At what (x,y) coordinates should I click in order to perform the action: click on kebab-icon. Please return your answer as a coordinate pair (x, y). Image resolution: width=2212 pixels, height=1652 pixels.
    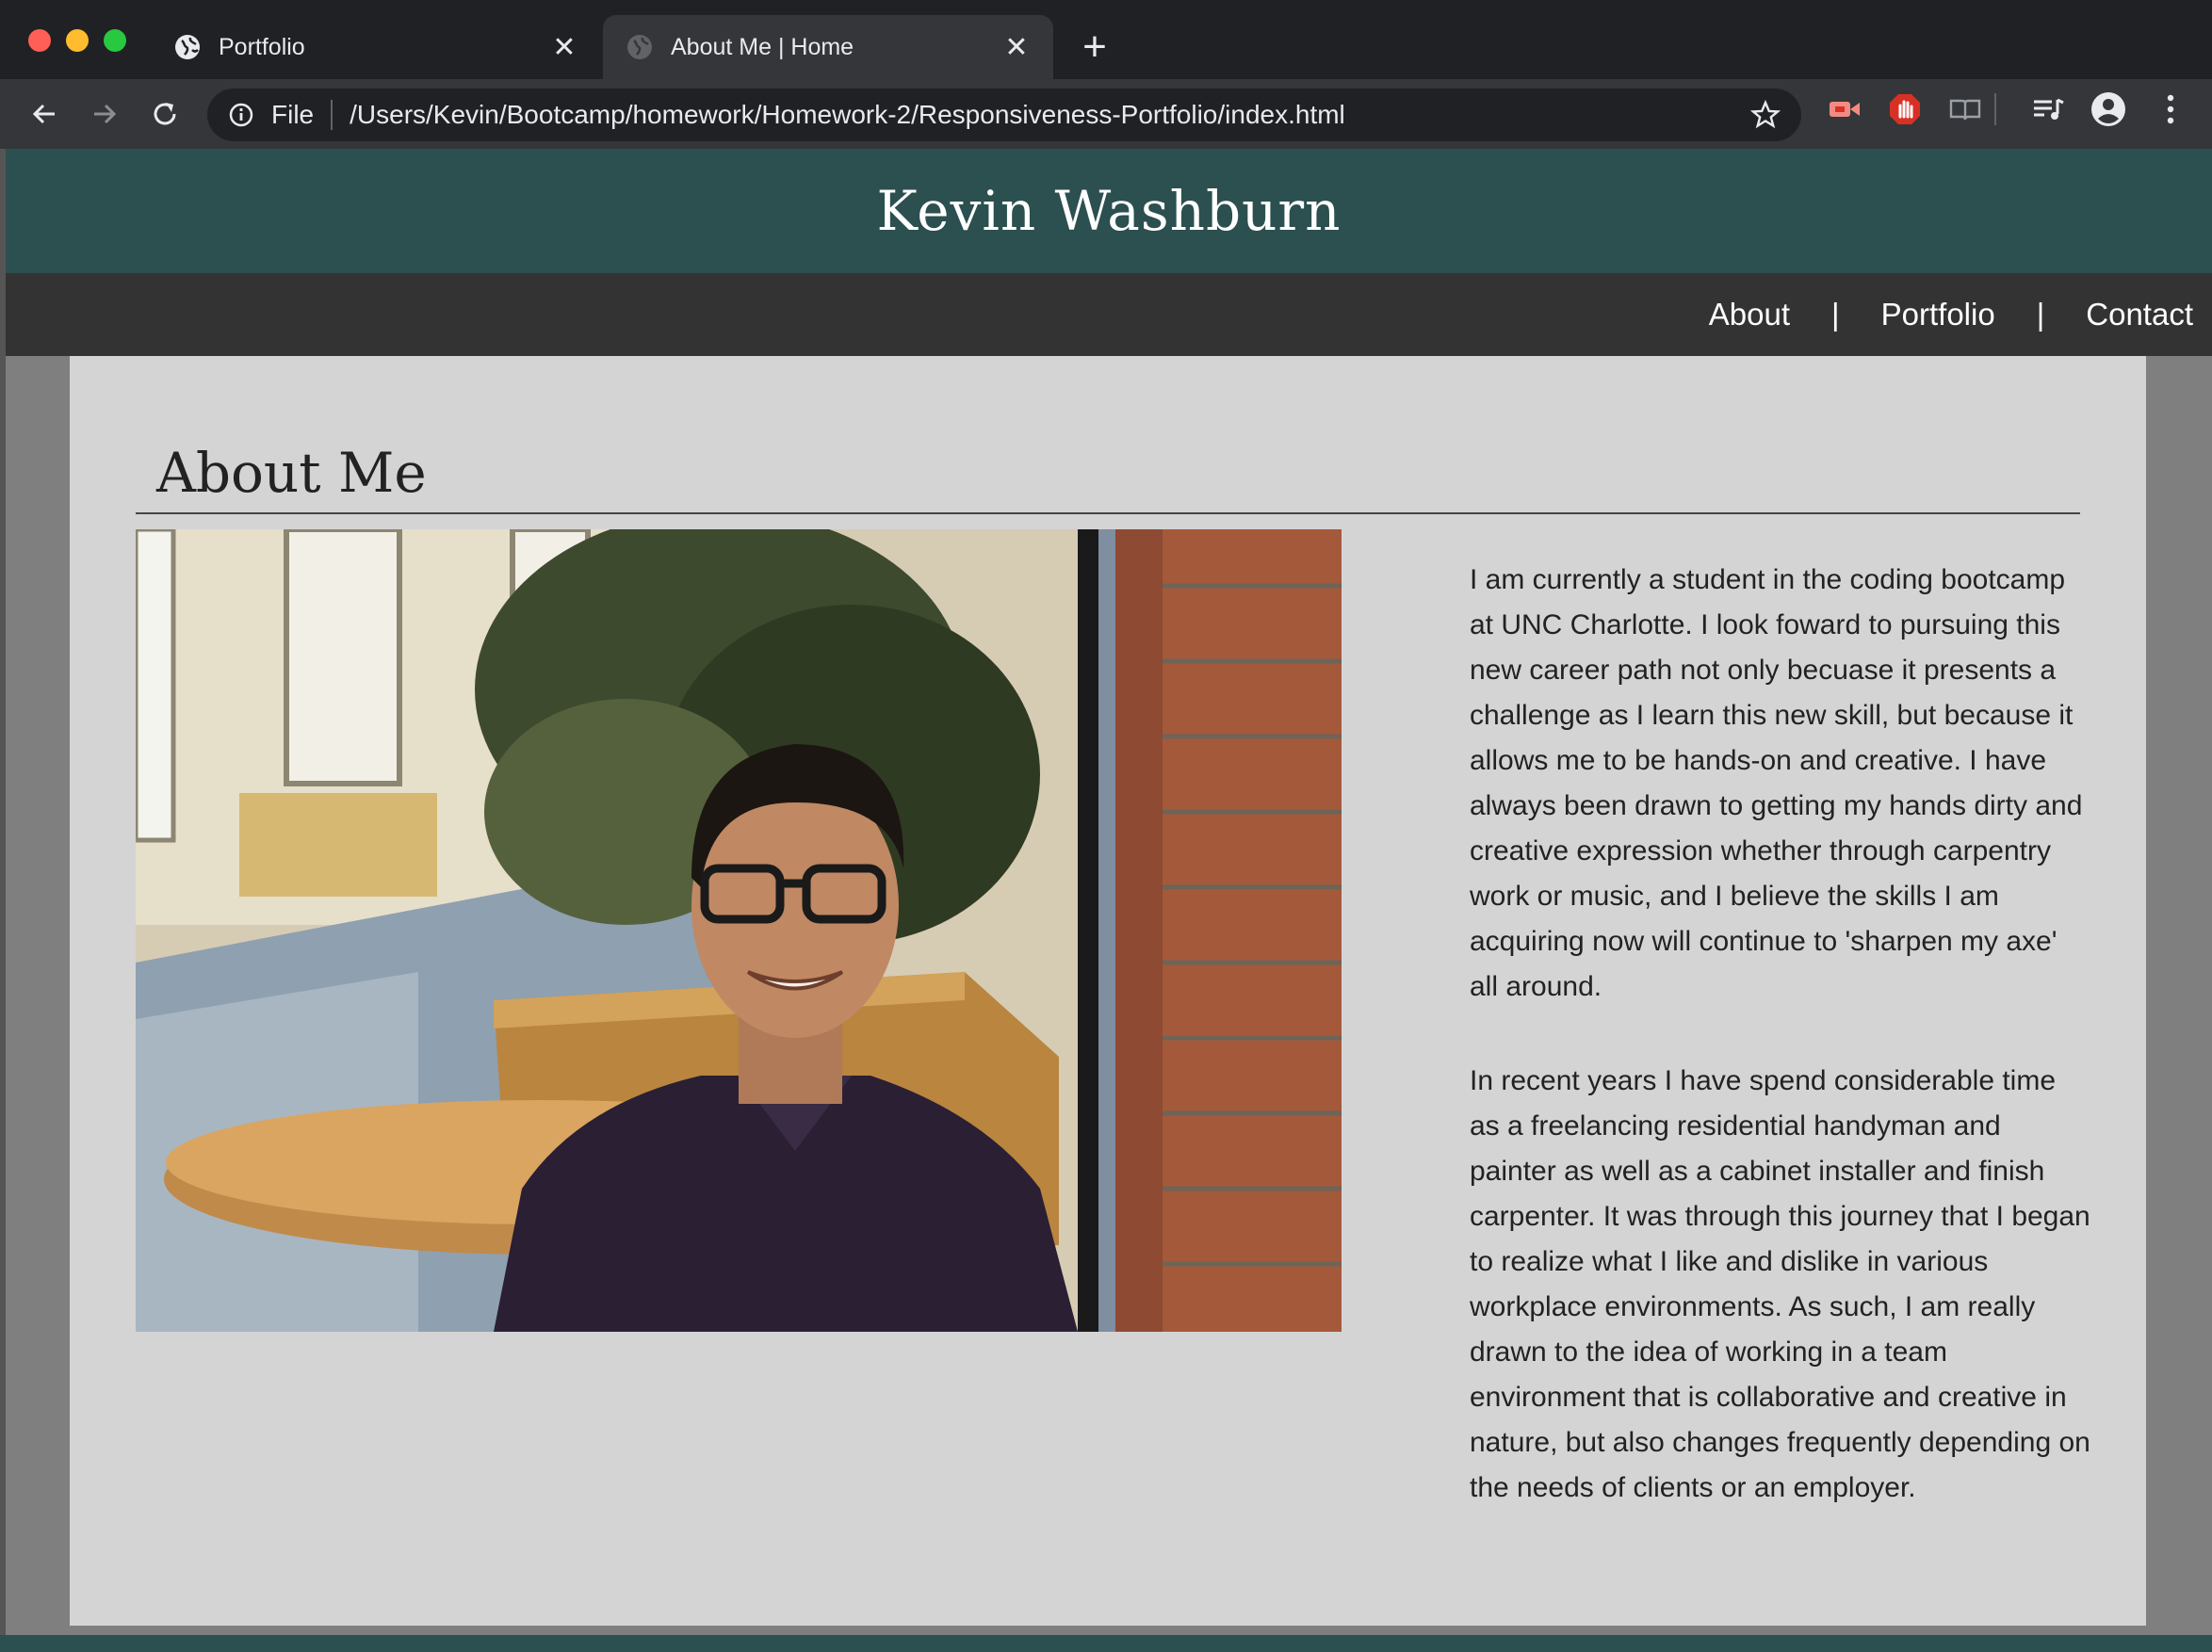
    Looking at the image, I should click on (2170, 109).